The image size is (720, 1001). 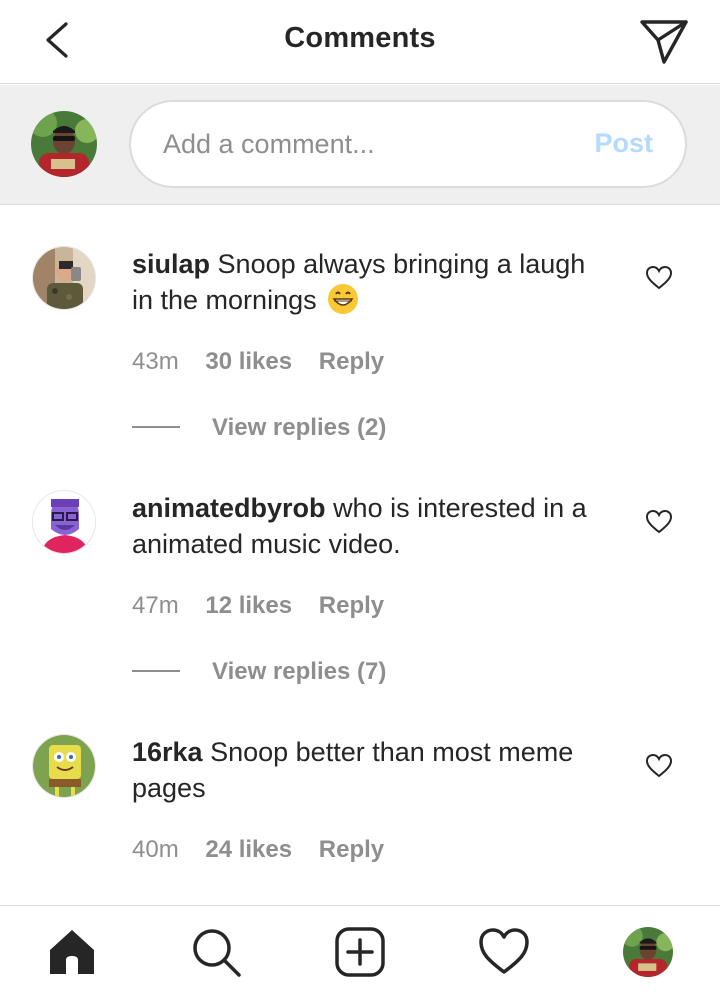 What do you see at coordinates (299, 671) in the screenshot?
I see `view-replies-label: View replies (7)` at bounding box center [299, 671].